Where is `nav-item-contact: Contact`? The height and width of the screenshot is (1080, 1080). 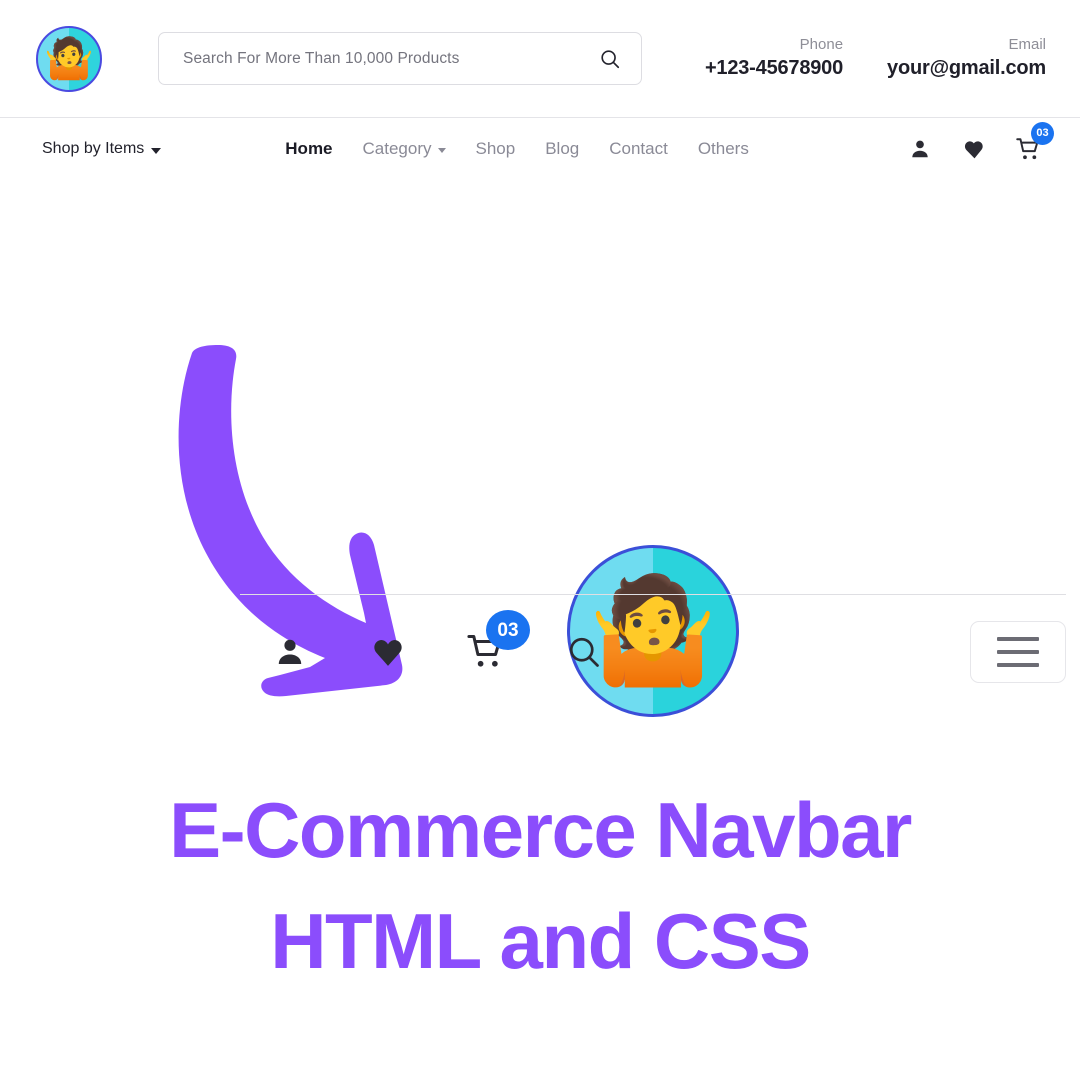 nav-item-contact: Contact is located at coordinates (638, 149).